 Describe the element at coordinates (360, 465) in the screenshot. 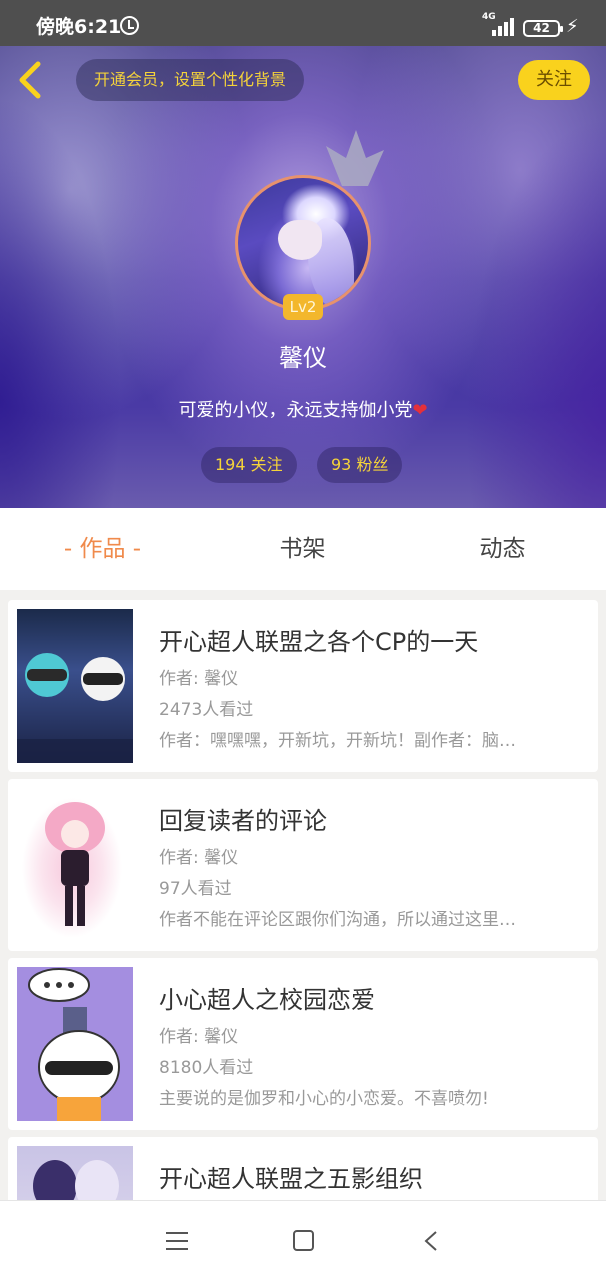

I see `fans-count: 93 粉丝` at that location.